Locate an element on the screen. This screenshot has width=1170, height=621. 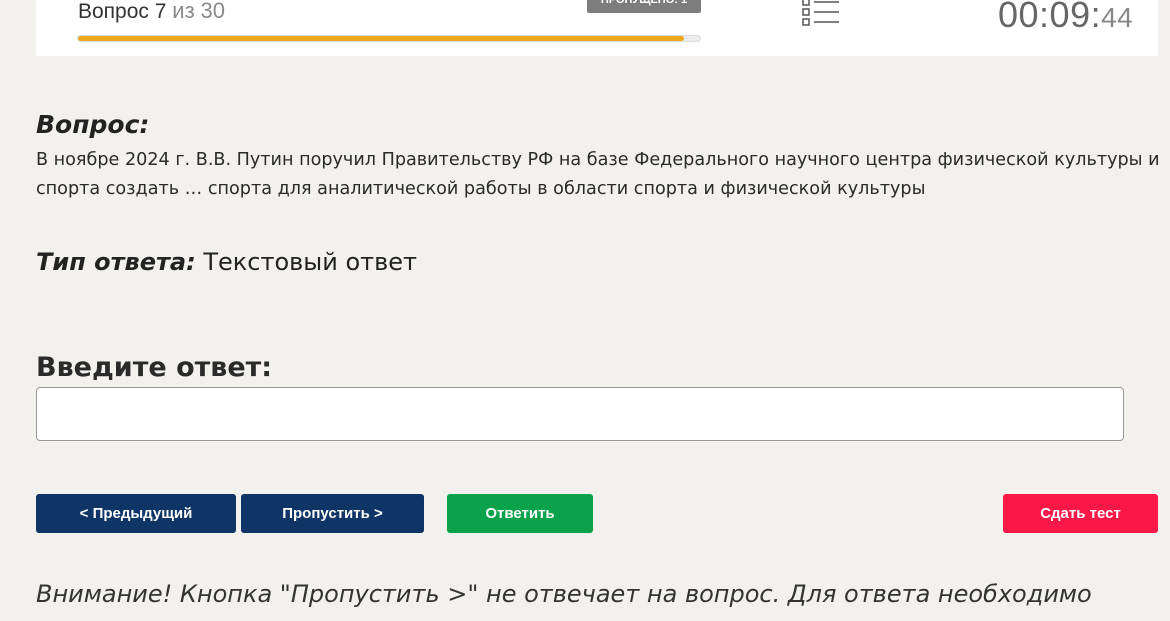
question-current: 7 is located at coordinates (160, 11).